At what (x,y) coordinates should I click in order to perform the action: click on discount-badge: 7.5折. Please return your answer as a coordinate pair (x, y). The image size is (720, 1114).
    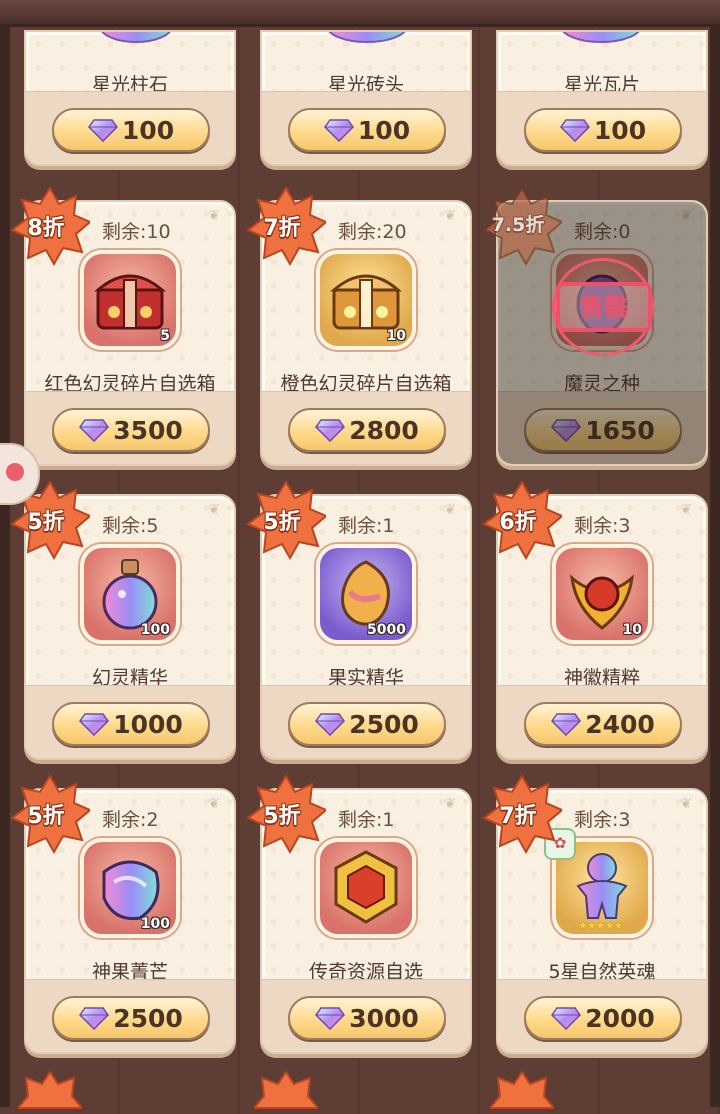
    Looking at the image, I should click on (522, 226).